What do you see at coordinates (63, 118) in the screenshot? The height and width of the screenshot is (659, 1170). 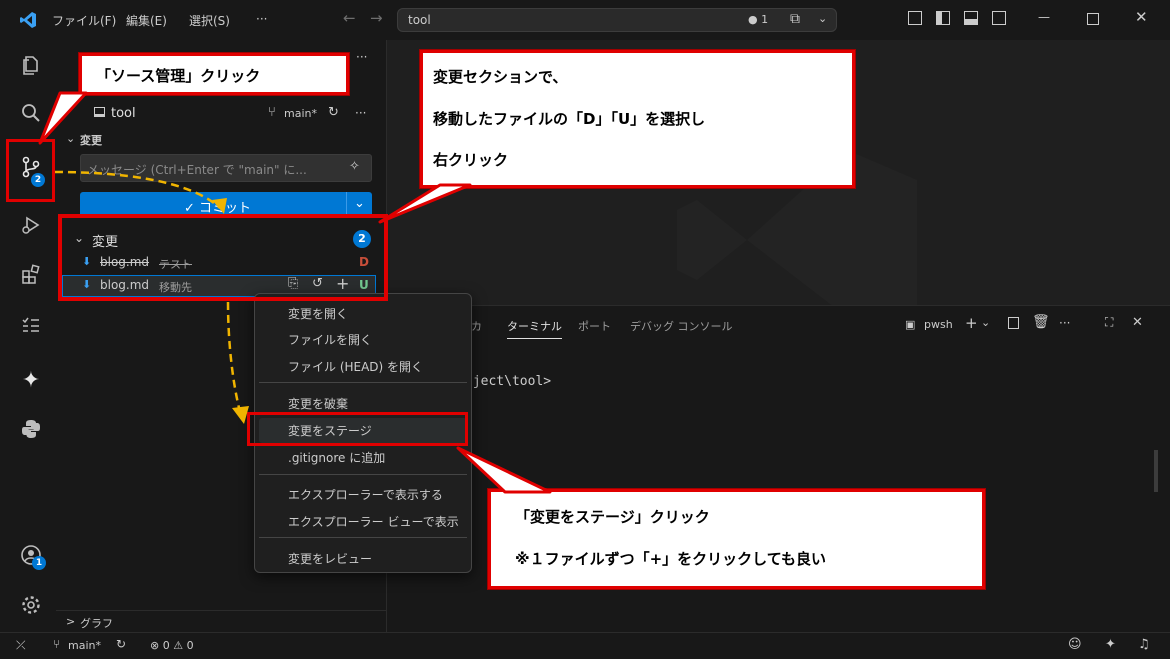 I see `callout-pointer-source-control` at bounding box center [63, 118].